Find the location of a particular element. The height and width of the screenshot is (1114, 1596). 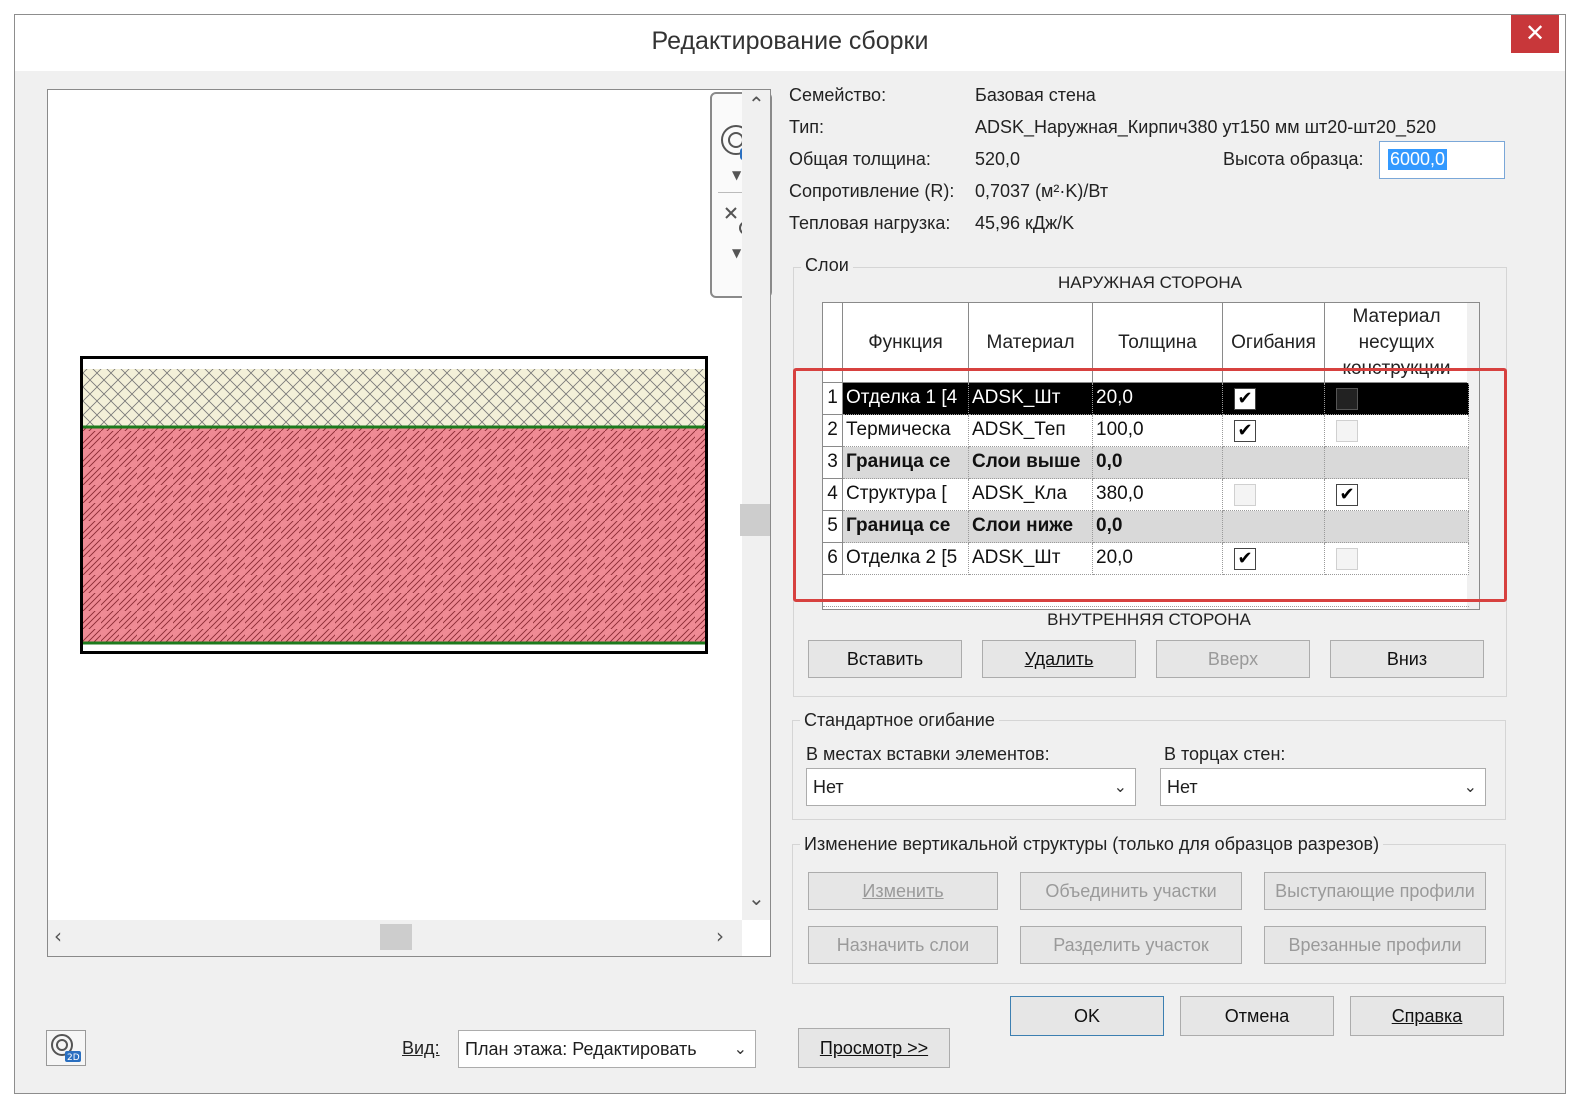

modify-button: Изменить is located at coordinates (903, 891).